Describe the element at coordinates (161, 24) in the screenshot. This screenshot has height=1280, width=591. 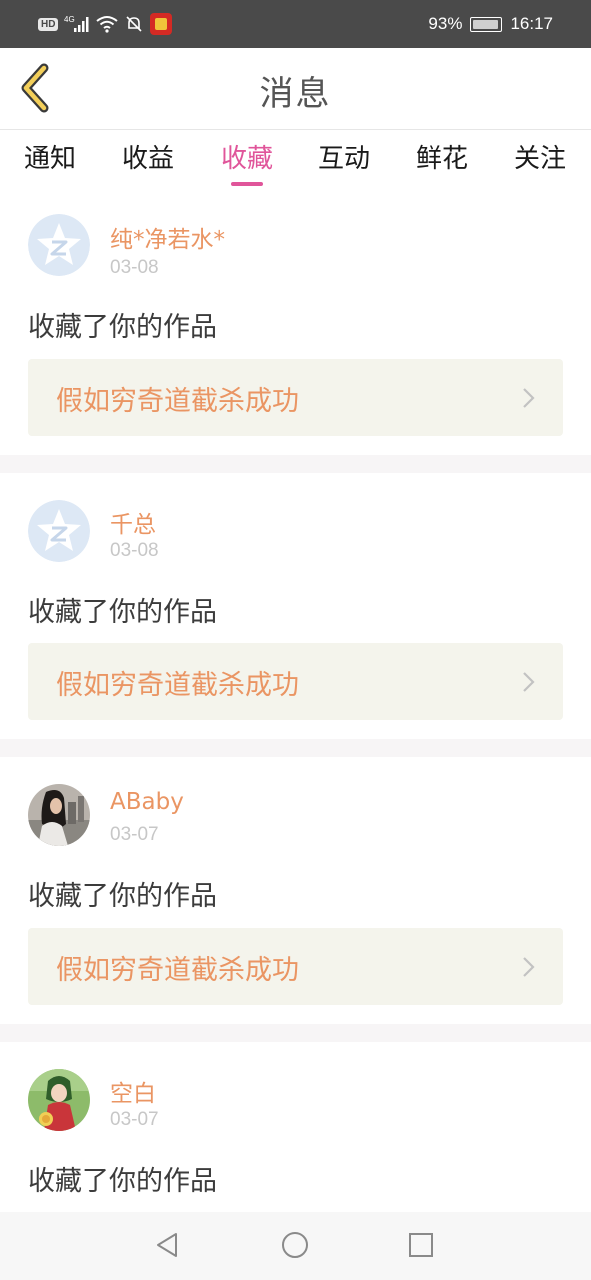
I see `app-notification-icon` at that location.